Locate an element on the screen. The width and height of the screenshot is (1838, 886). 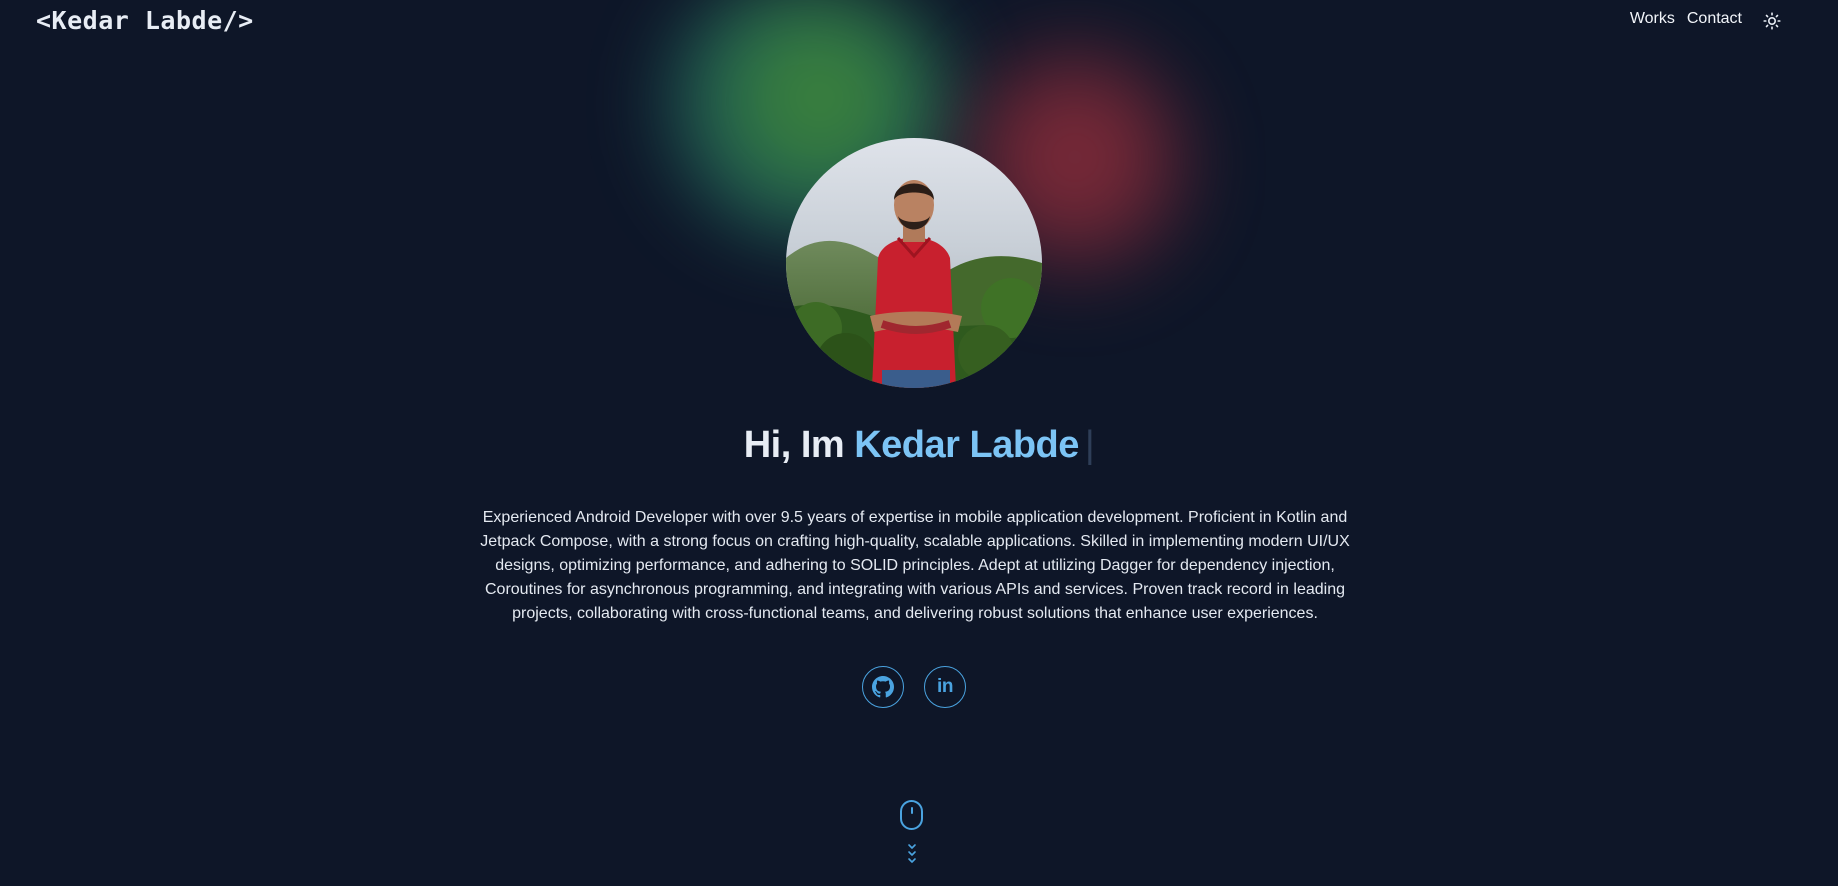
hero-name: Kedar Labde is located at coordinates (966, 445).